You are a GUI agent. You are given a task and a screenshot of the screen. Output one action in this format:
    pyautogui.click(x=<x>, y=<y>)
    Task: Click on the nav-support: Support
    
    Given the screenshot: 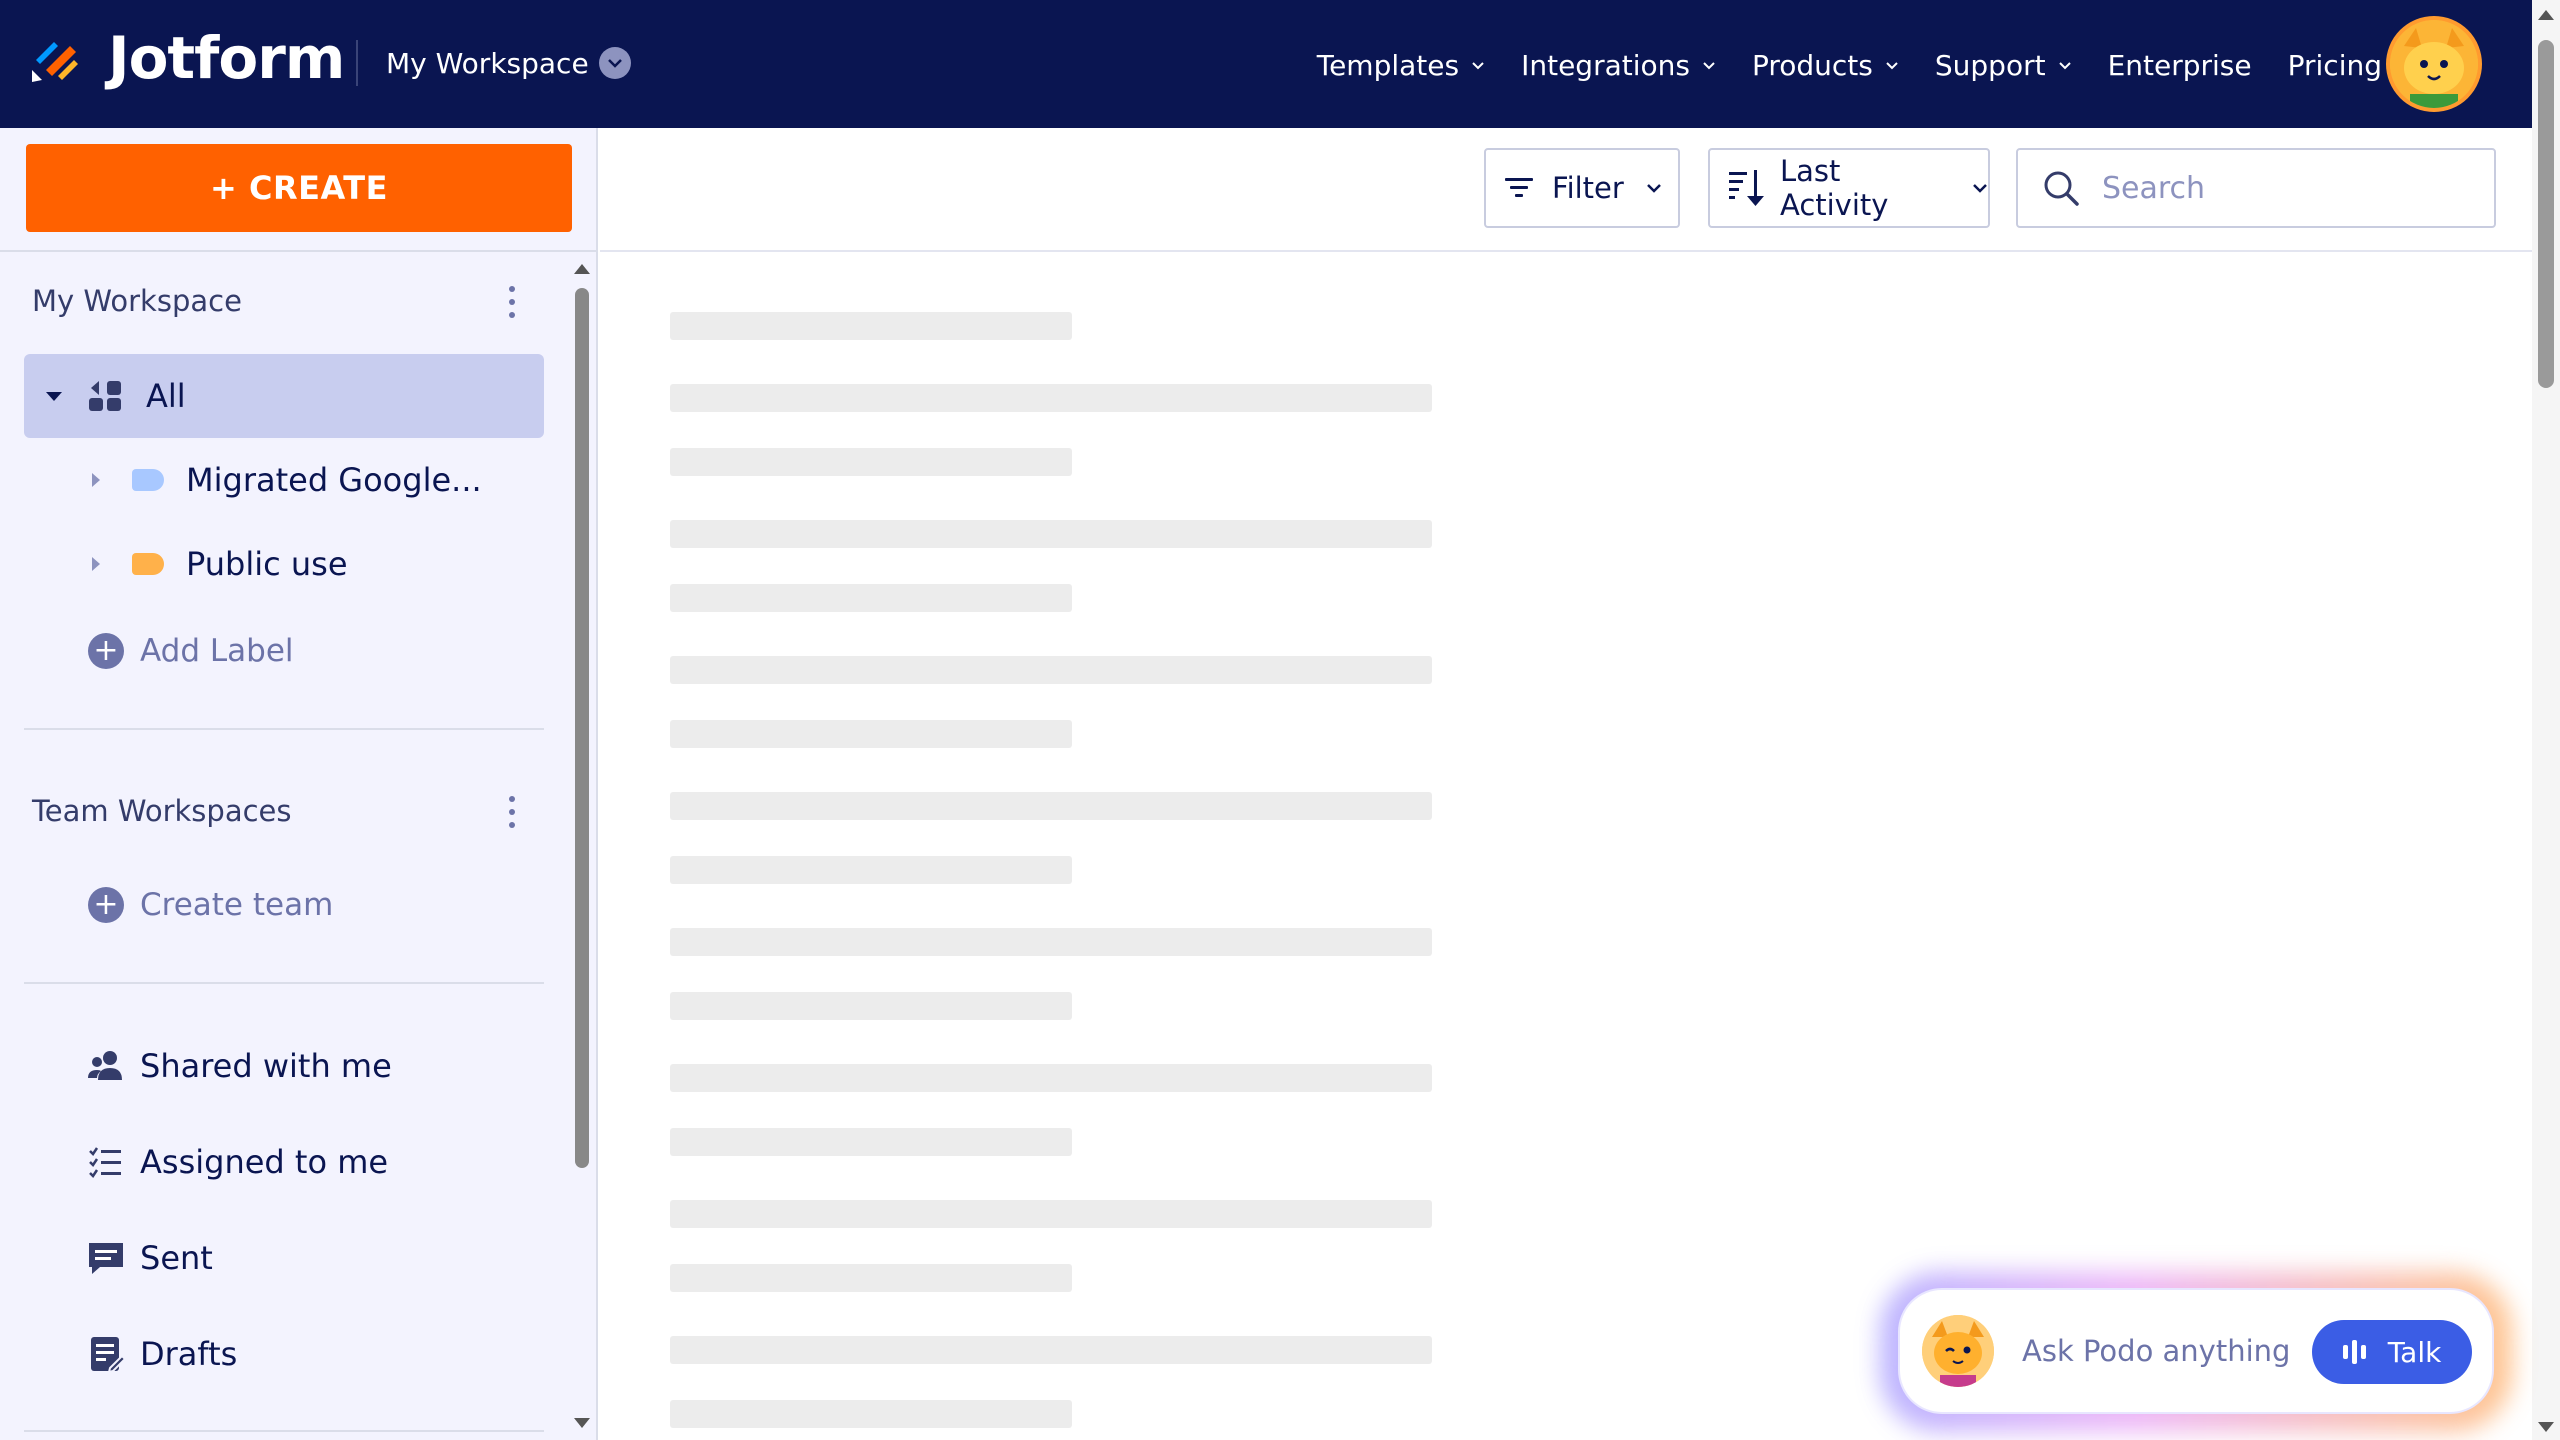 What is the action you would take?
    pyautogui.click(x=2003, y=65)
    